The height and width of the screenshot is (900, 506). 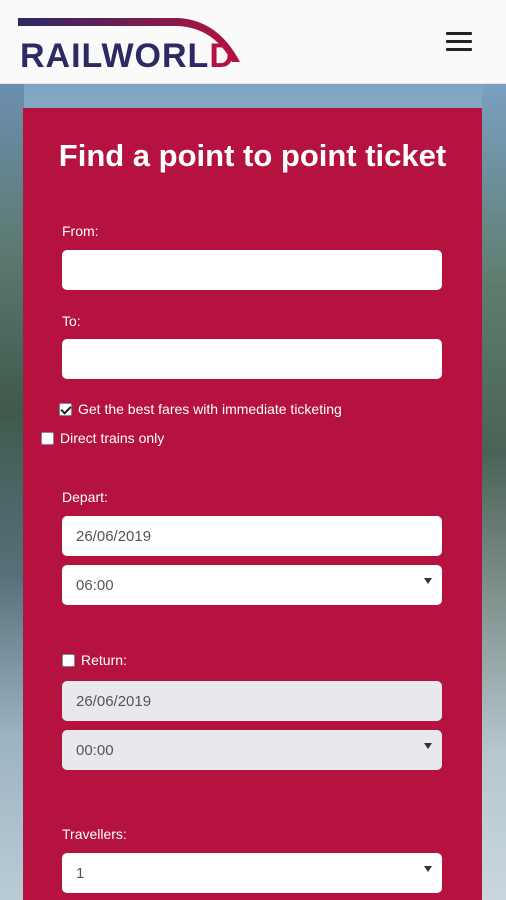 What do you see at coordinates (252, 536) in the screenshot?
I see `depart-date-input: 26/06/2019` at bounding box center [252, 536].